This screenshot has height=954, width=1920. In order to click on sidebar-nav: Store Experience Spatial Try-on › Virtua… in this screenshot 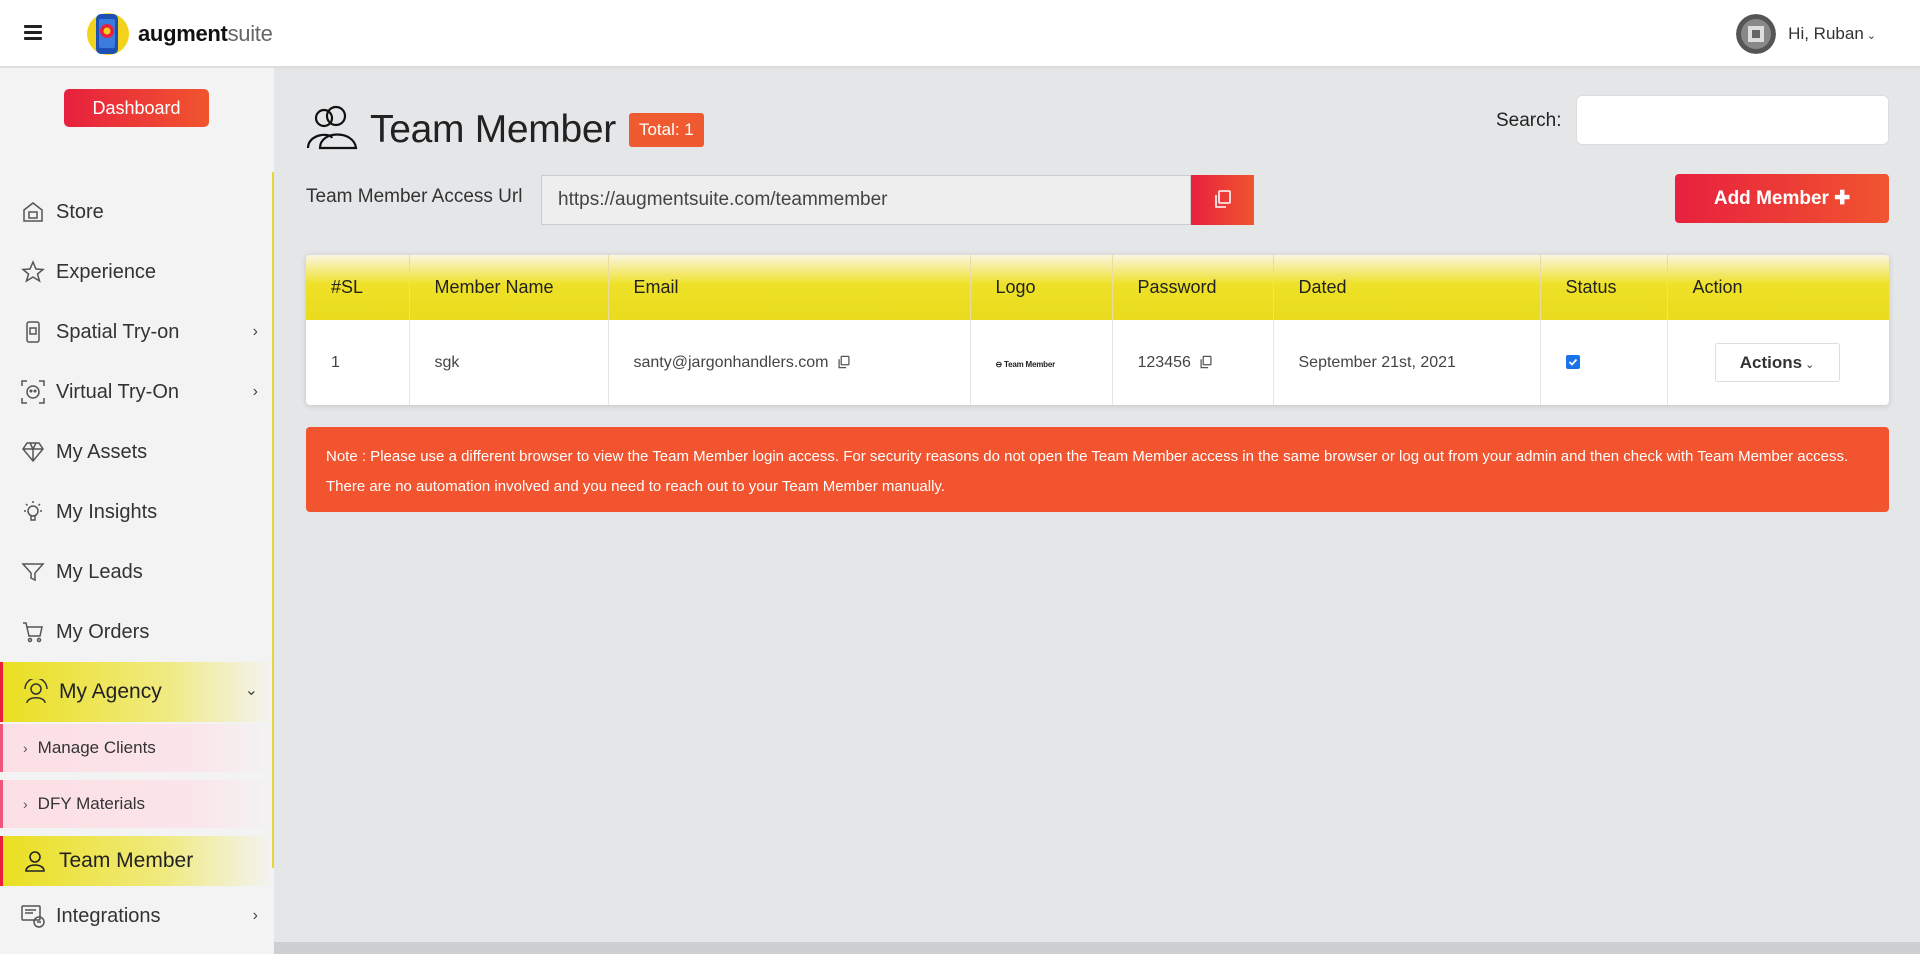, I will do `click(136, 564)`.